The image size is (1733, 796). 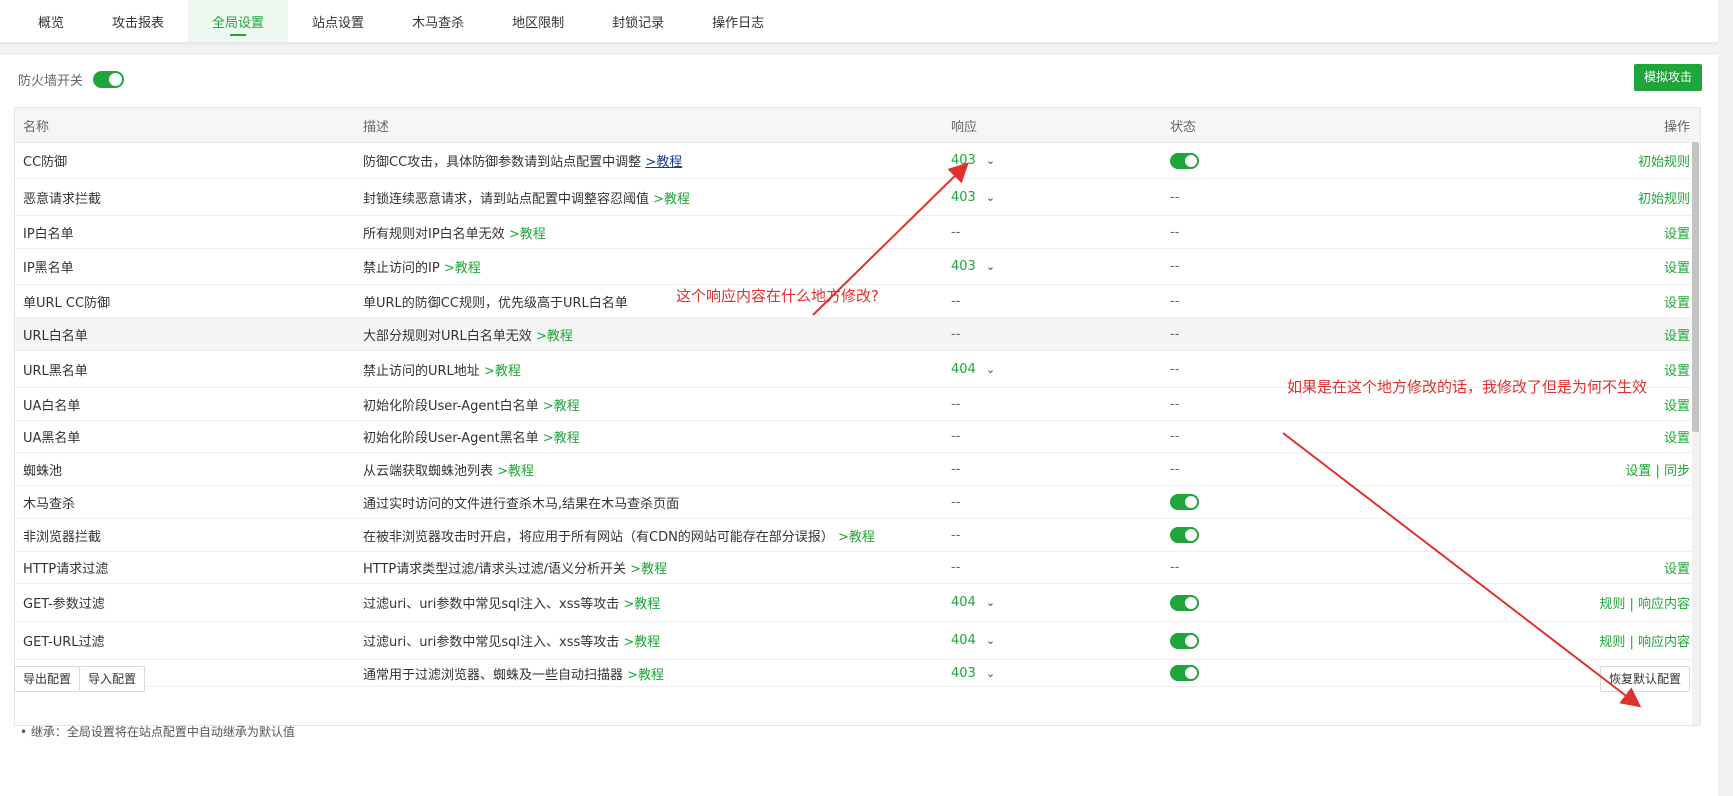 What do you see at coordinates (1677, 471) in the screenshot?
I see `action-link: 同步` at bounding box center [1677, 471].